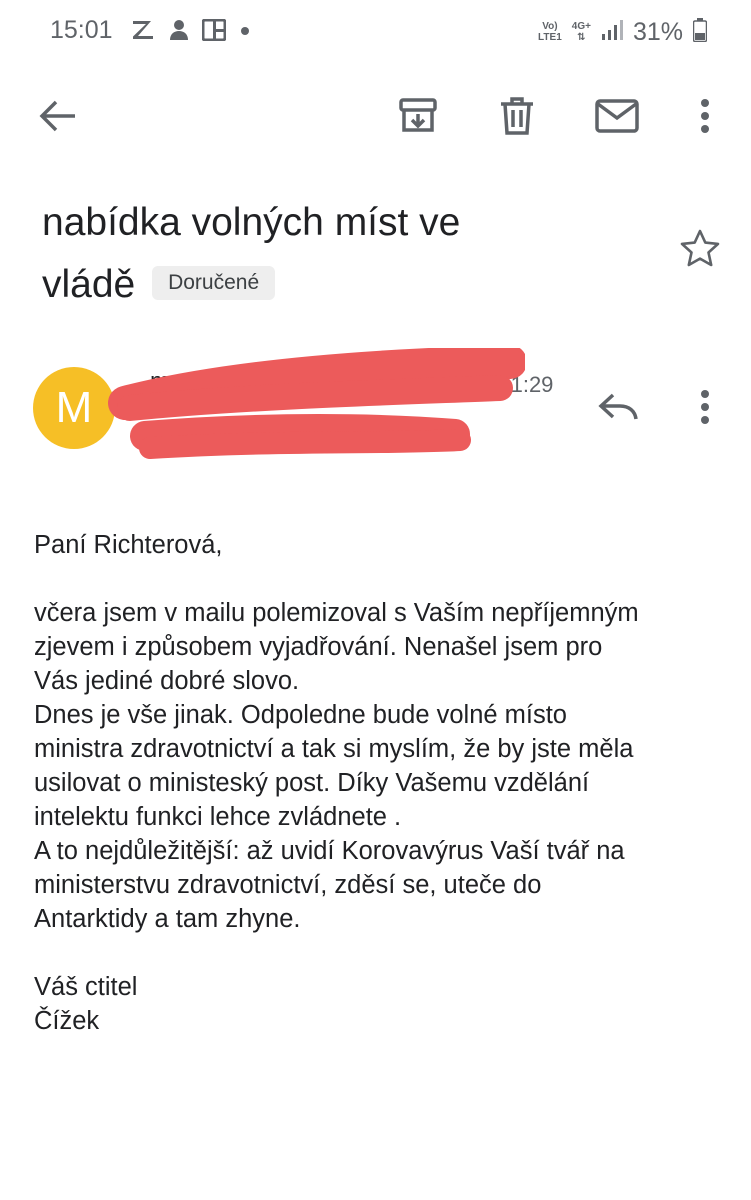 The image size is (751, 1200). Describe the element at coordinates (214, 282) in the screenshot. I see `inbox-label-badge: Doručené` at that location.